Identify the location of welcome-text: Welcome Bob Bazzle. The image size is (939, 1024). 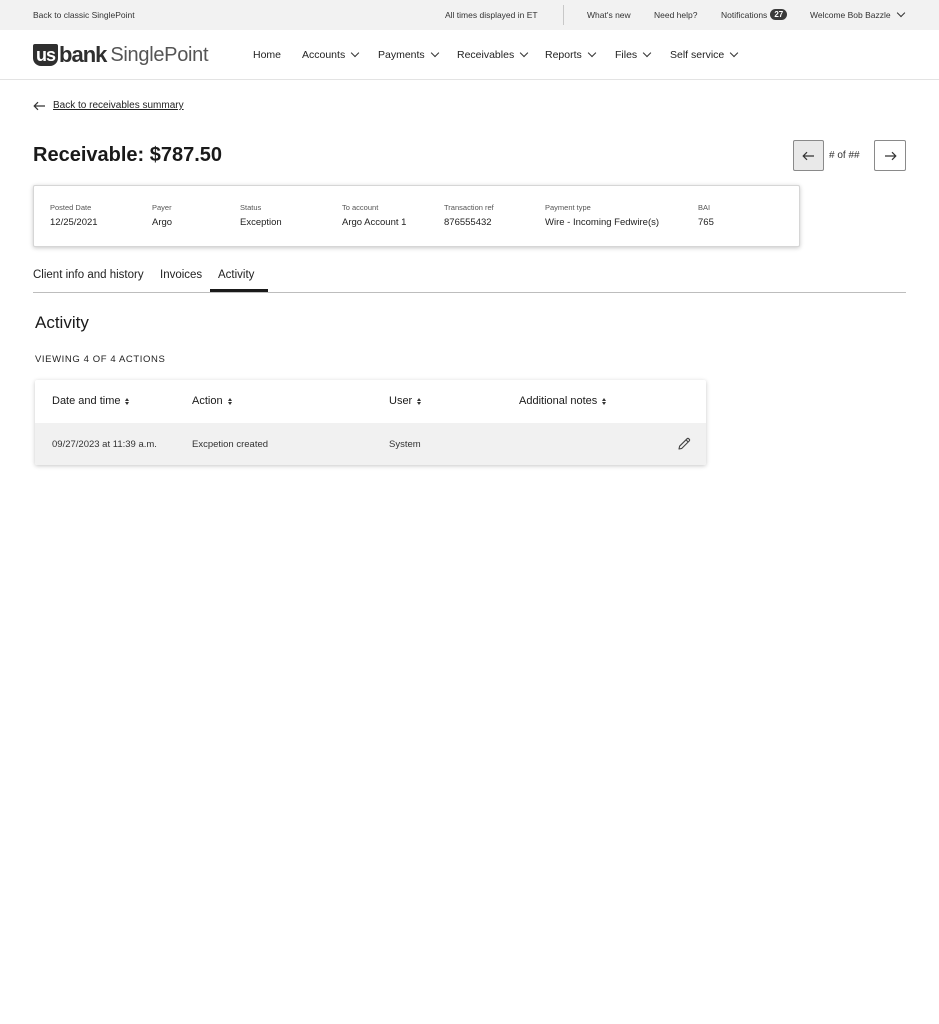
(850, 15).